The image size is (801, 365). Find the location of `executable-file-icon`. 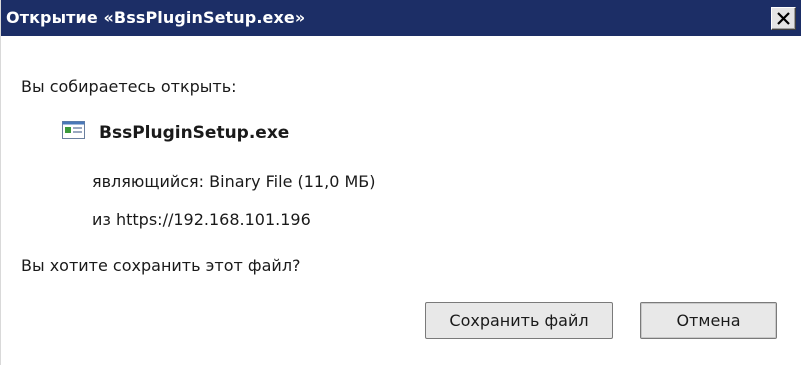

executable-file-icon is located at coordinates (74, 133).